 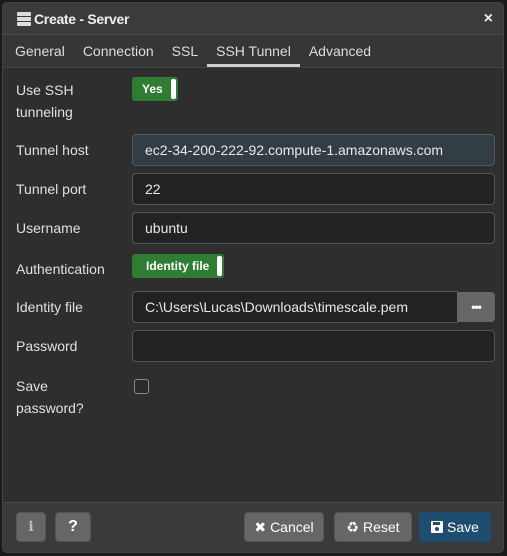 I want to click on tunnel-host-label: Tunnel host, so click(x=52, y=150).